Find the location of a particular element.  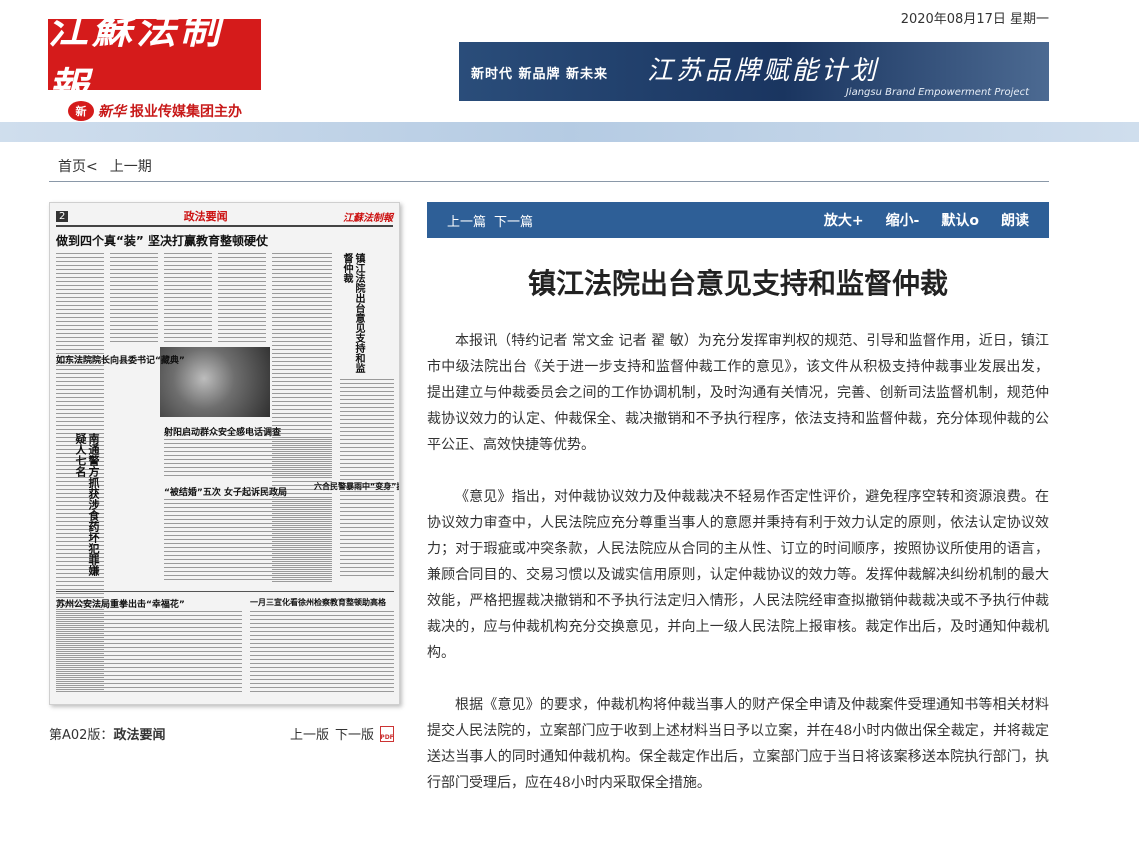

prev-issue-link: 上一期 is located at coordinates (131, 166).